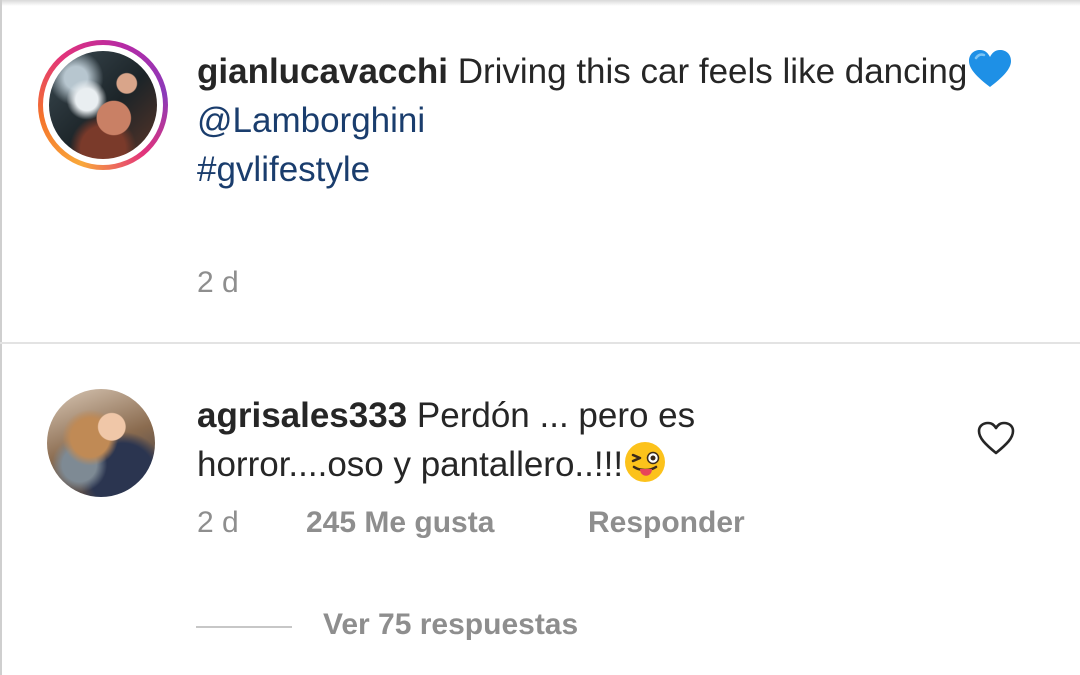  I want to click on like-heart-icon, so click(996, 438).